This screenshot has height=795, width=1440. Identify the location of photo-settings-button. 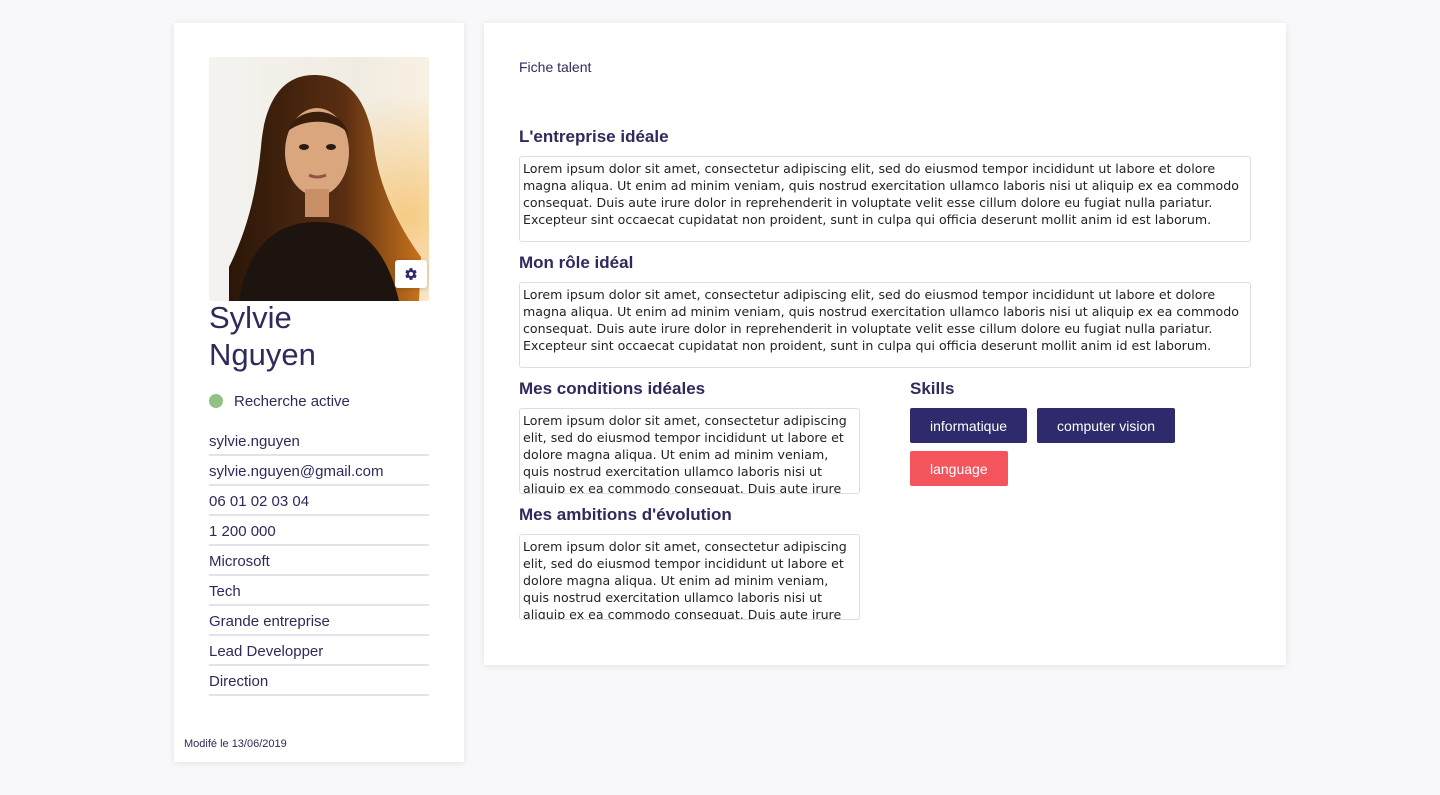
(411, 274).